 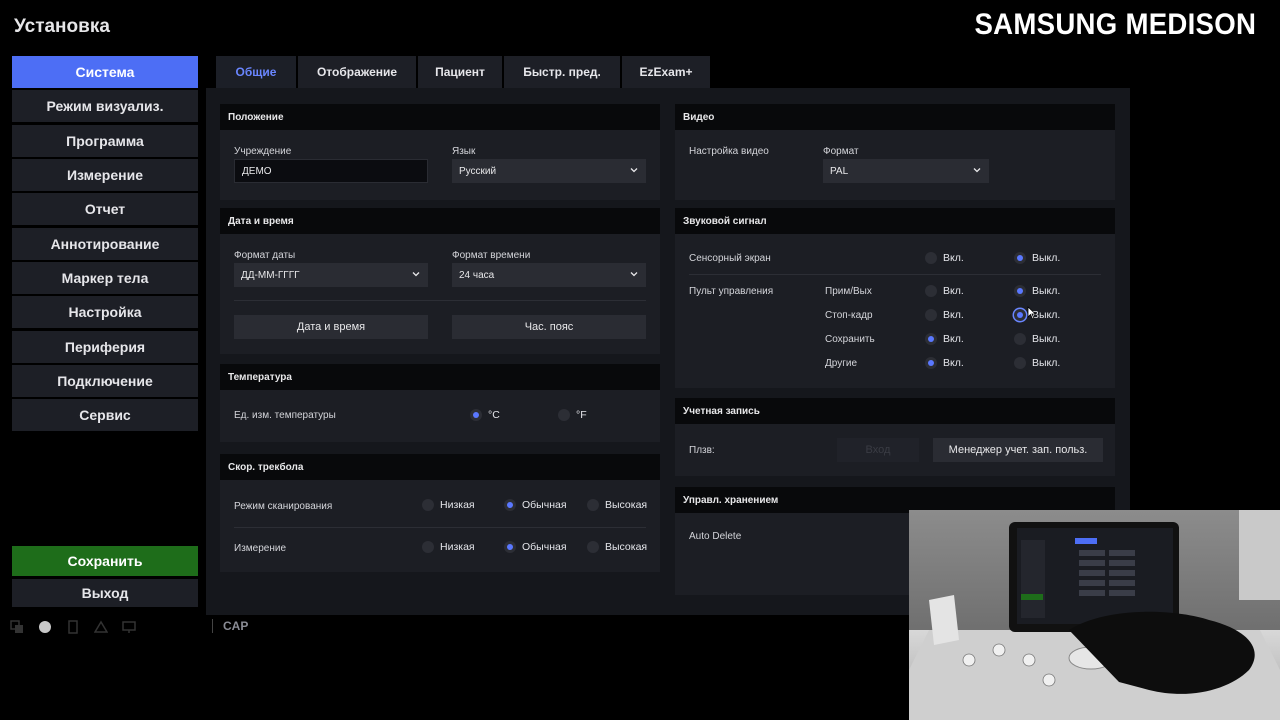 I want to click on temperature-section: Температура Ед. изм. температуры °C °F, so click(x=440, y=403).